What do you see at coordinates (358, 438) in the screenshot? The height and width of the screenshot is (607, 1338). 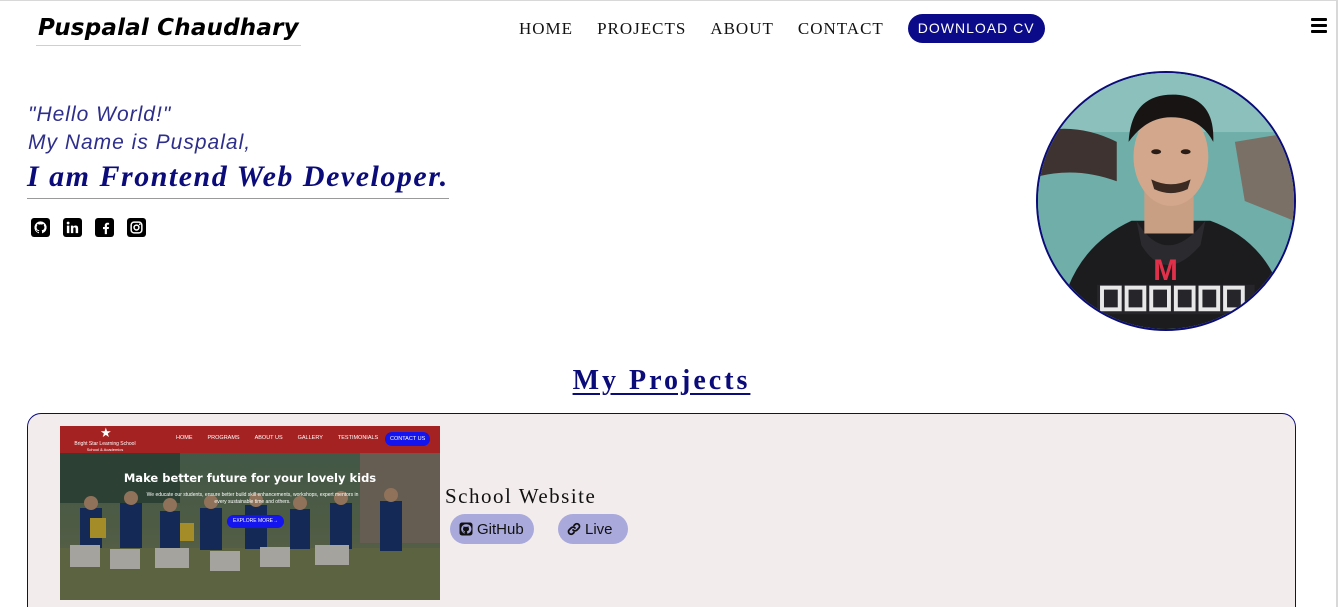 I see `preview-menu-item: TESTIMONIALS` at bounding box center [358, 438].